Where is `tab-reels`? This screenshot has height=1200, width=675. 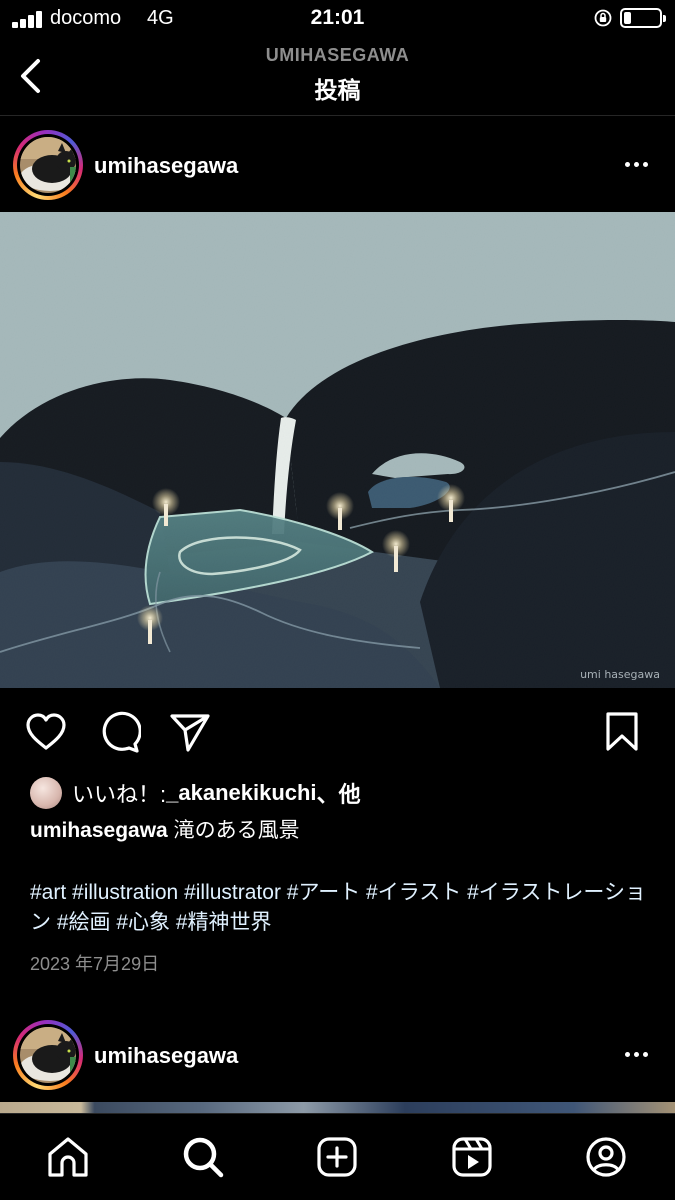
tab-reels is located at coordinates (472, 1157).